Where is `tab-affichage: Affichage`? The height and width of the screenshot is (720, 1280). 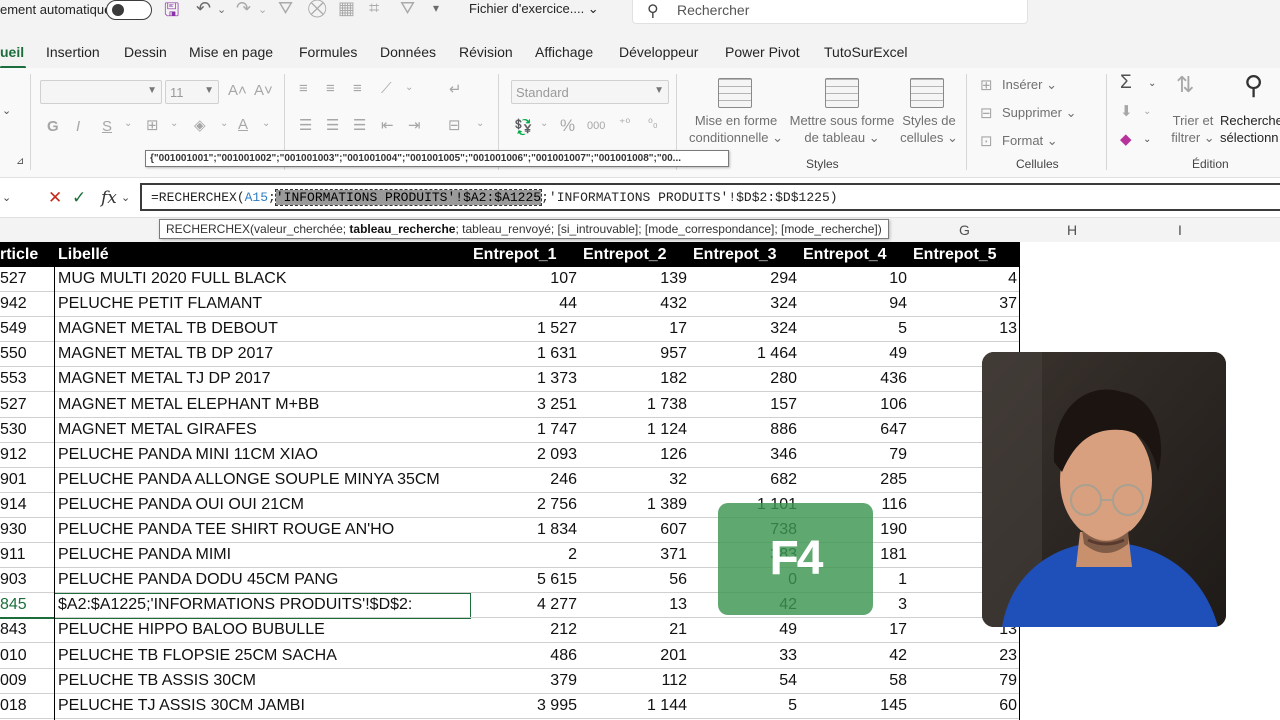
tab-affichage: Affichage is located at coordinates (564, 52).